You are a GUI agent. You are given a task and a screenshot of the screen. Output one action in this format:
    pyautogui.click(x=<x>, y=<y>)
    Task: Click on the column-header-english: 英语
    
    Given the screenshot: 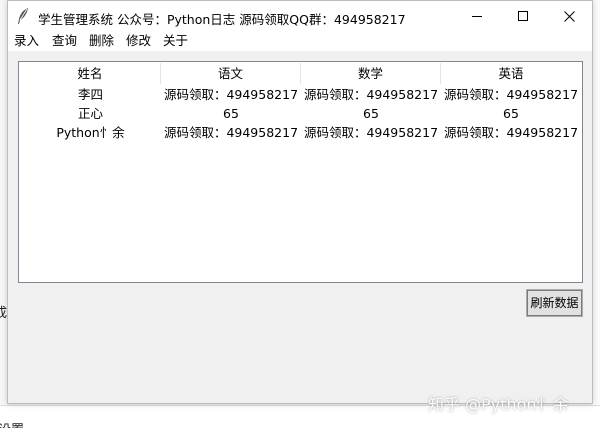 What is the action you would take?
    pyautogui.click(x=511, y=73)
    